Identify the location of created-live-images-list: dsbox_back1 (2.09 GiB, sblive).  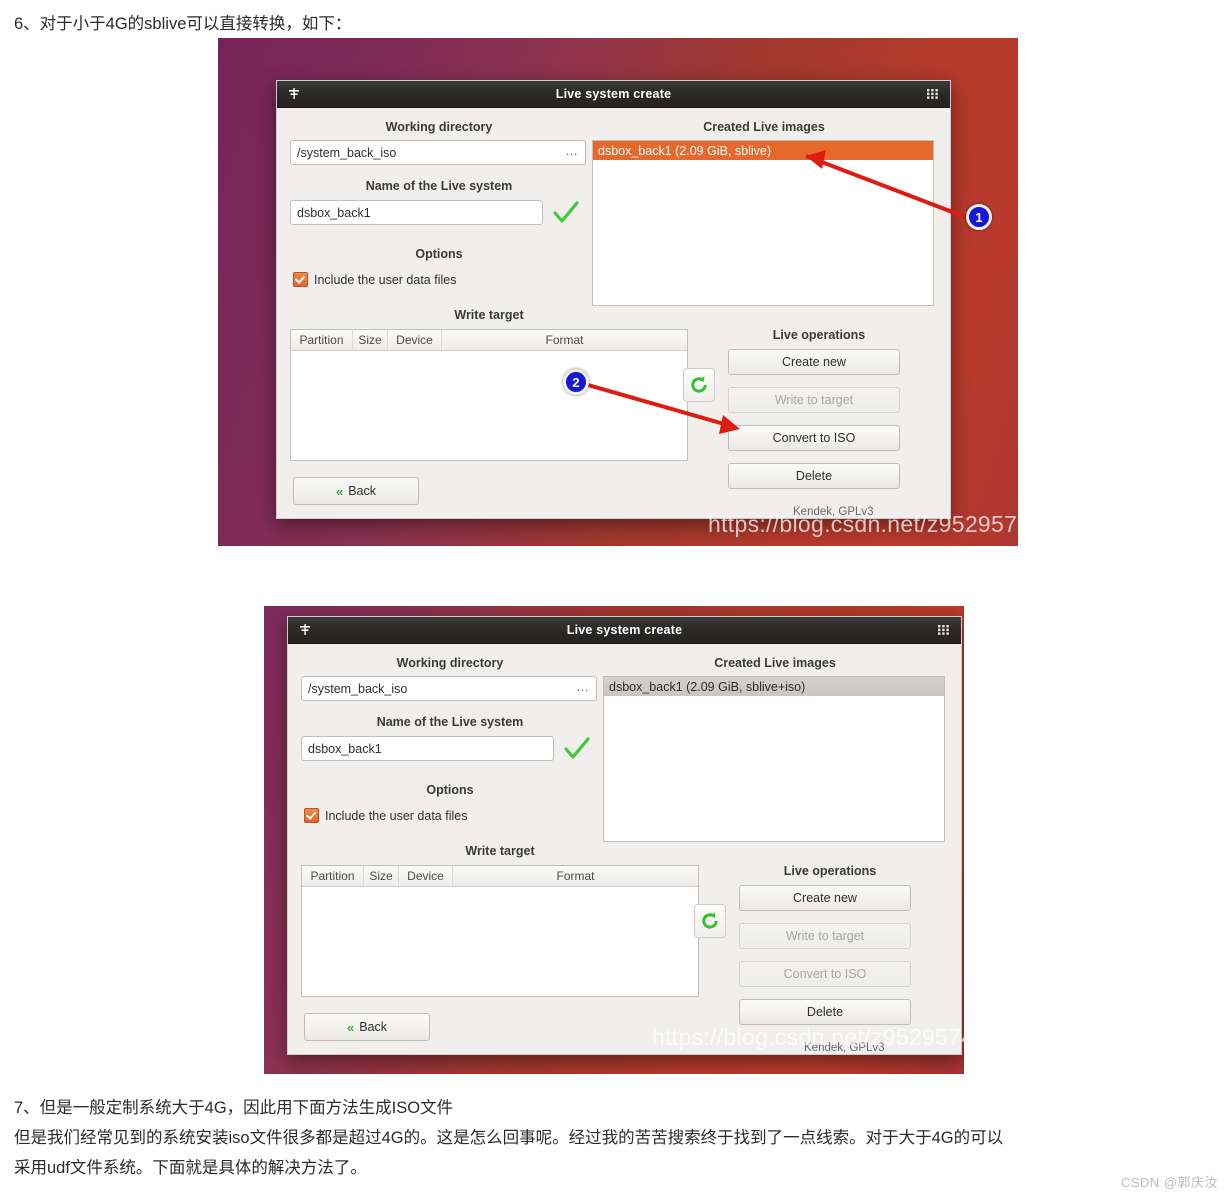
(763, 223).